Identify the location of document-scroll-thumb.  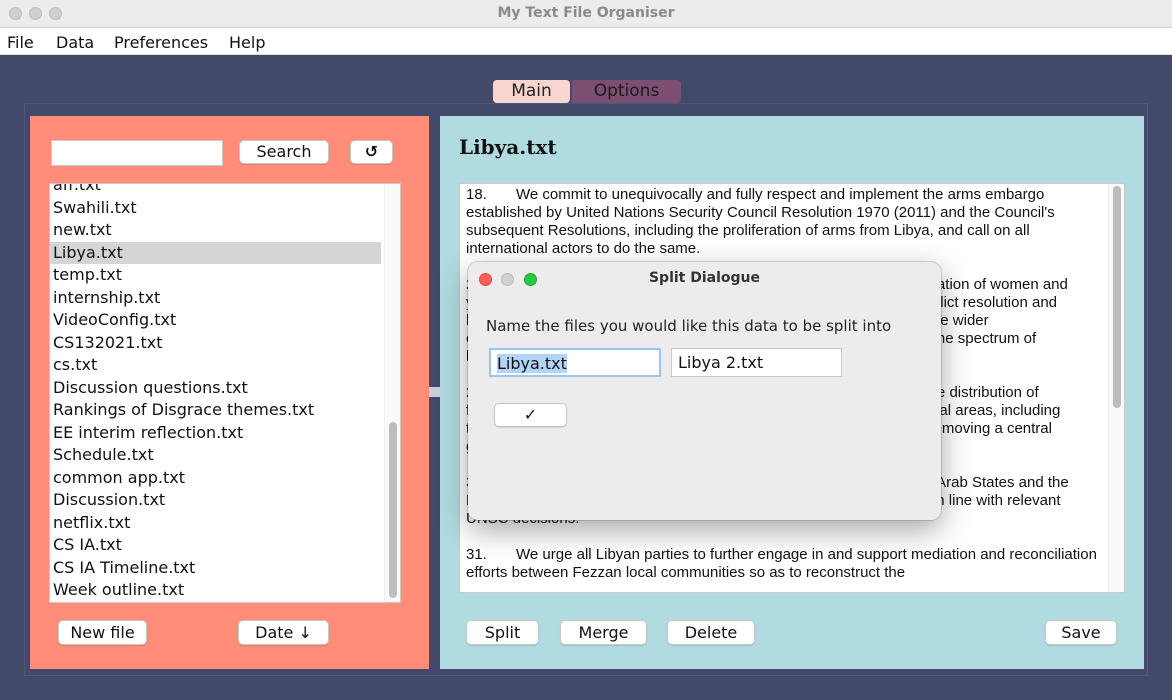
(1117, 297).